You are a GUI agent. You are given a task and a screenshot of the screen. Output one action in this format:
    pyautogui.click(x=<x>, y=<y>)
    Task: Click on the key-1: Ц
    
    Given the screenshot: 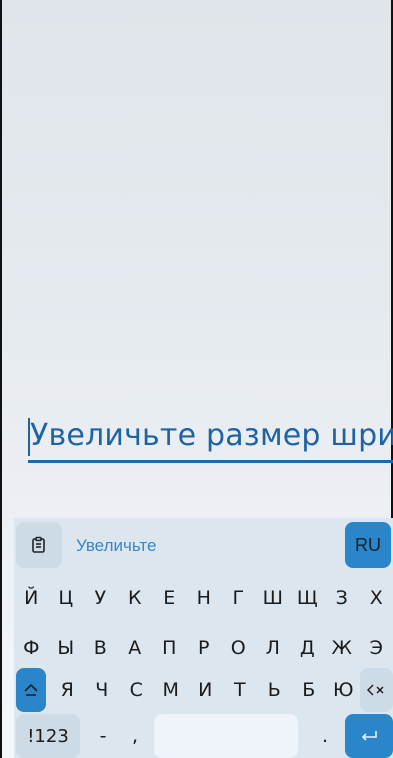 What is the action you would take?
    pyautogui.click(x=66, y=598)
    